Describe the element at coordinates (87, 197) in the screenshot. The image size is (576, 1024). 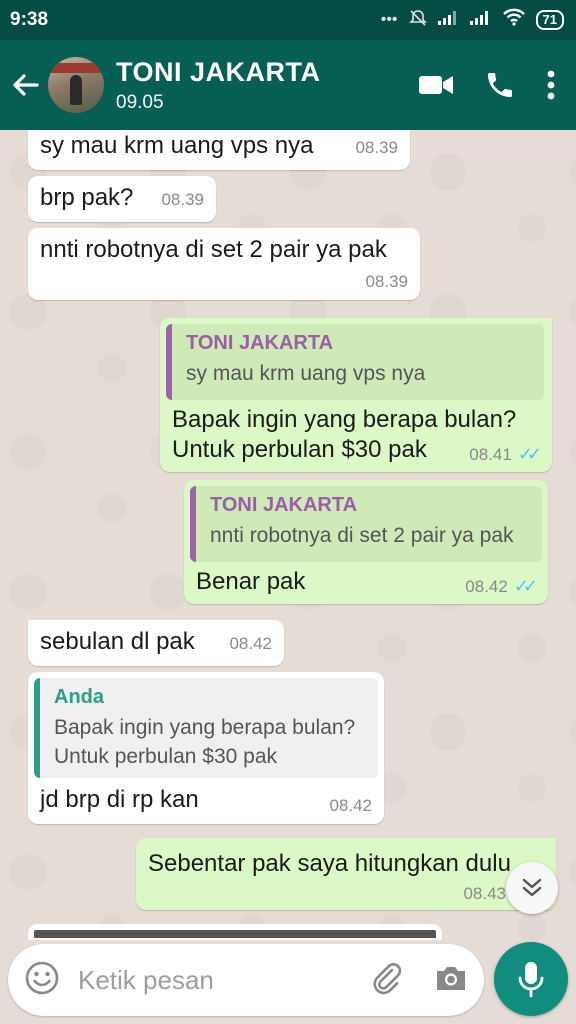
I see `message-text: brp pak?` at that location.